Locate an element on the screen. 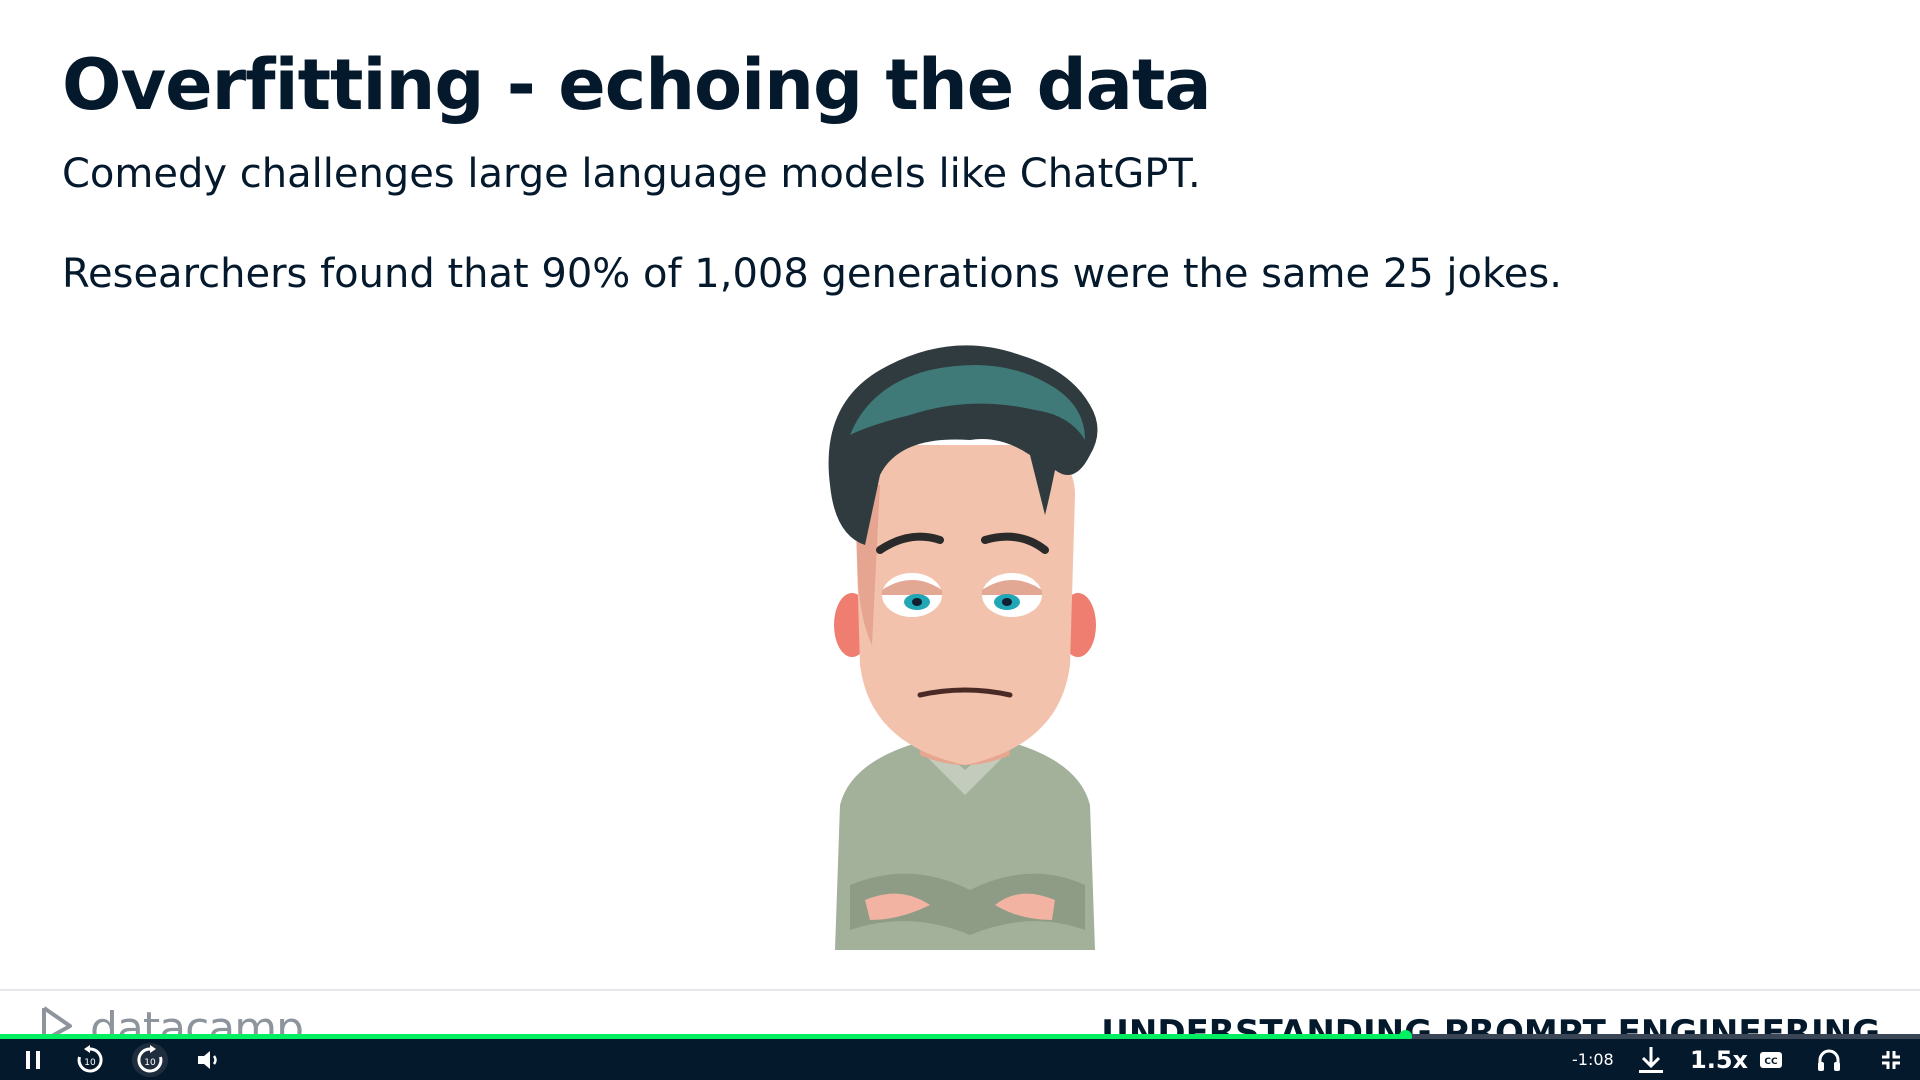 The height and width of the screenshot is (1080, 1920). volume-icon is located at coordinates (207, 1060).